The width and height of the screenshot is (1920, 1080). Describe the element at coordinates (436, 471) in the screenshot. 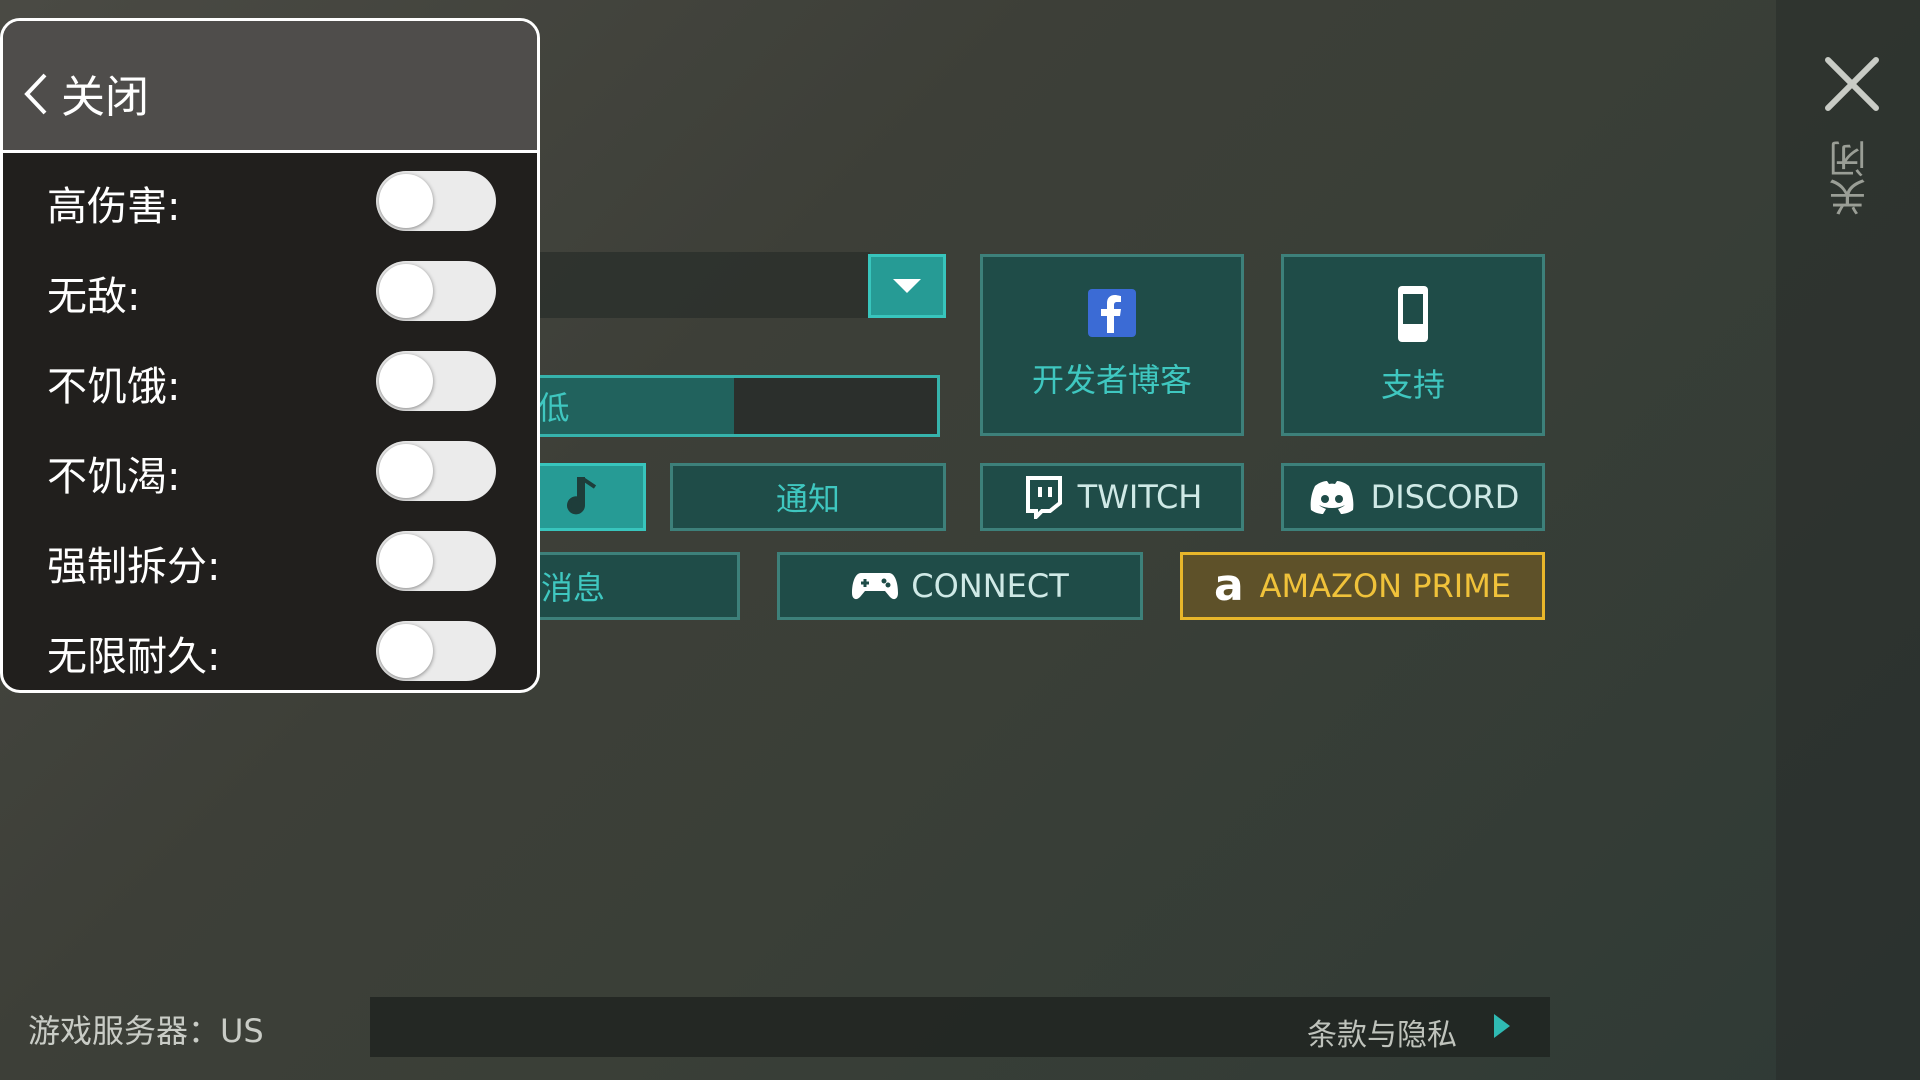

I see `toggle-no-thirst` at that location.